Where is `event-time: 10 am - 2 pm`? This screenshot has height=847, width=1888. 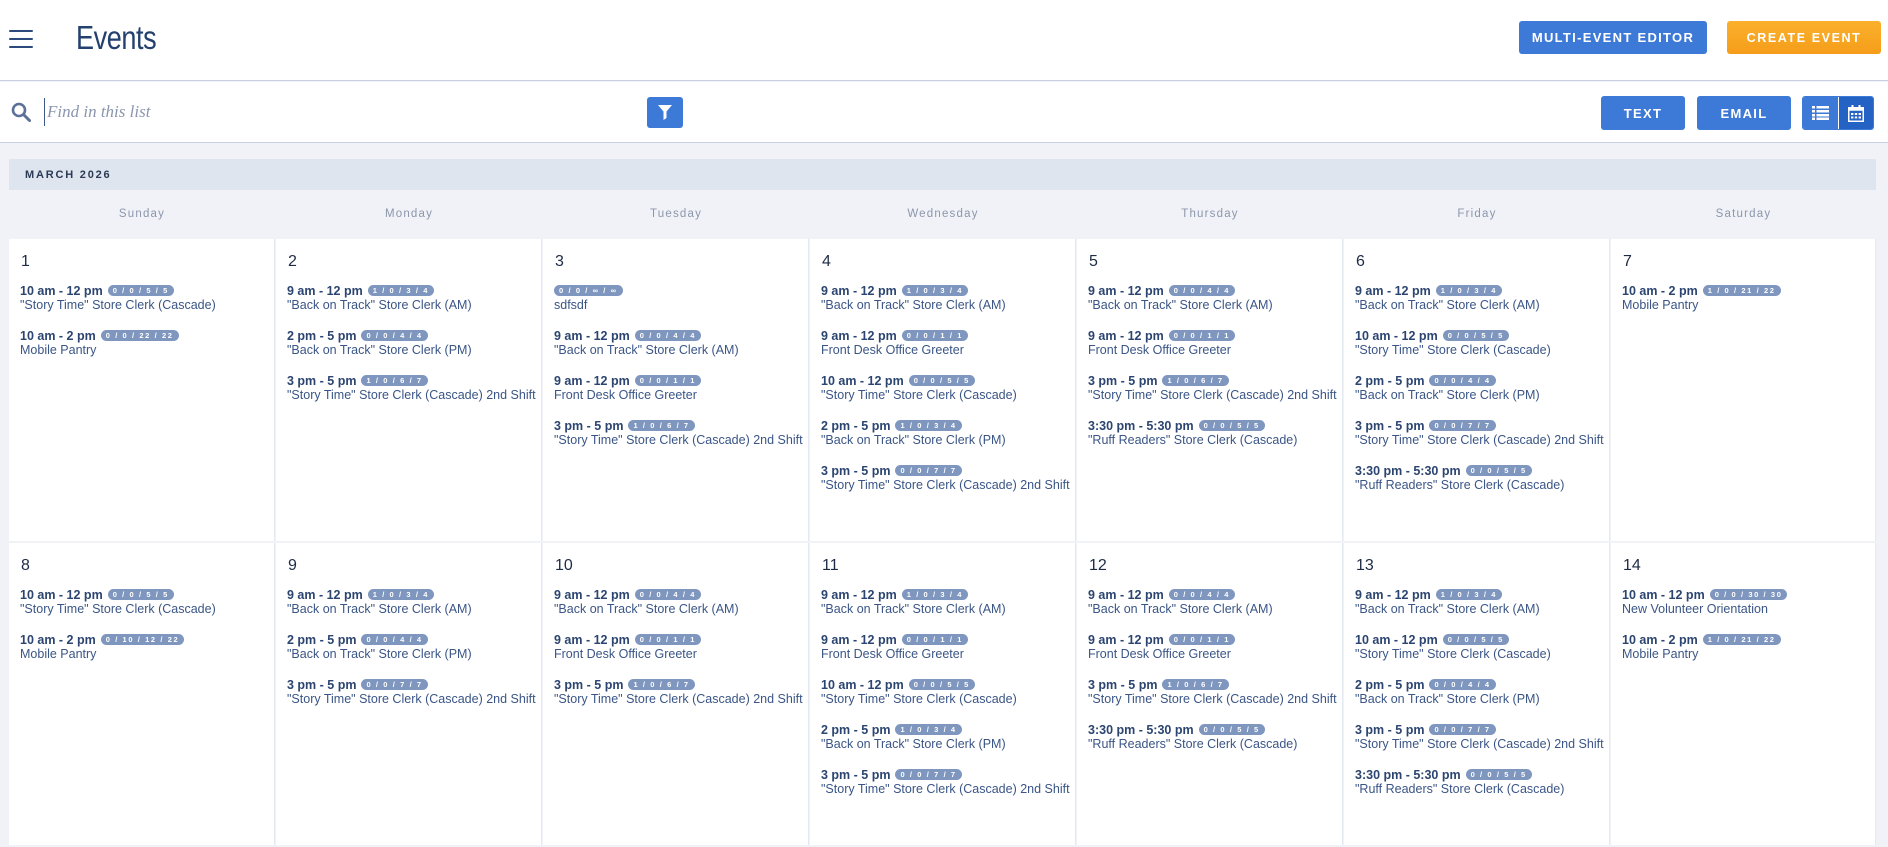
event-time: 10 am - 2 pm is located at coordinates (1660, 639).